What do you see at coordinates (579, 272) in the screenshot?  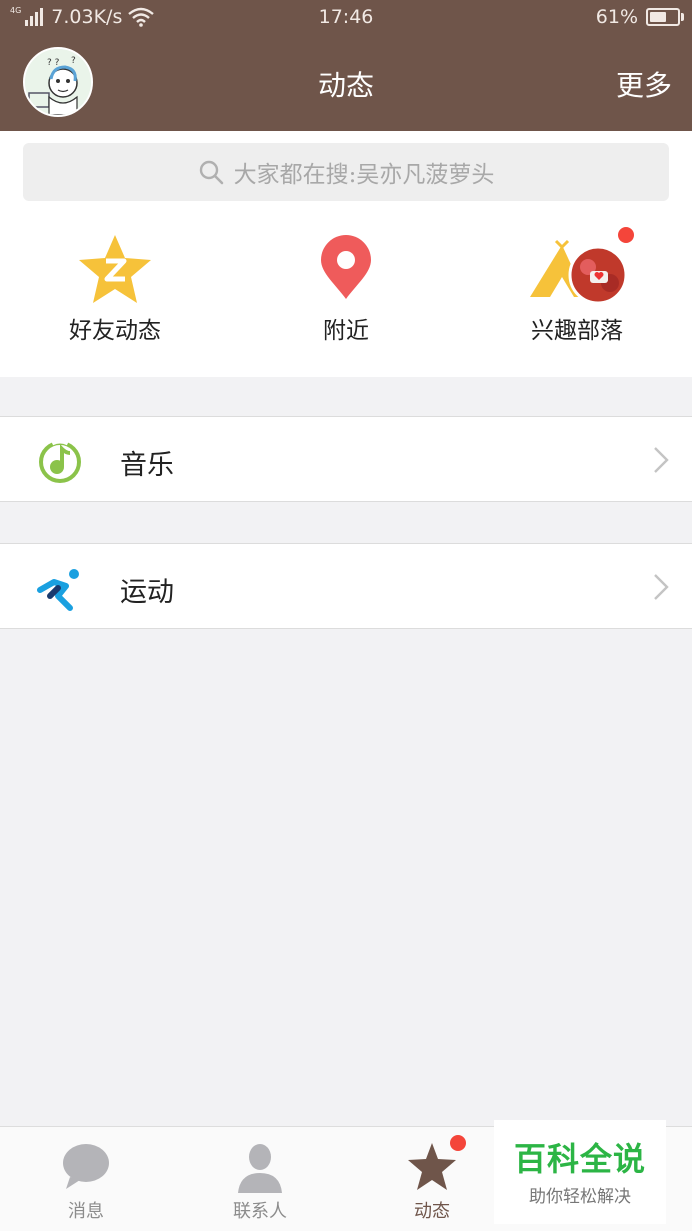 I see `tent-icon` at bounding box center [579, 272].